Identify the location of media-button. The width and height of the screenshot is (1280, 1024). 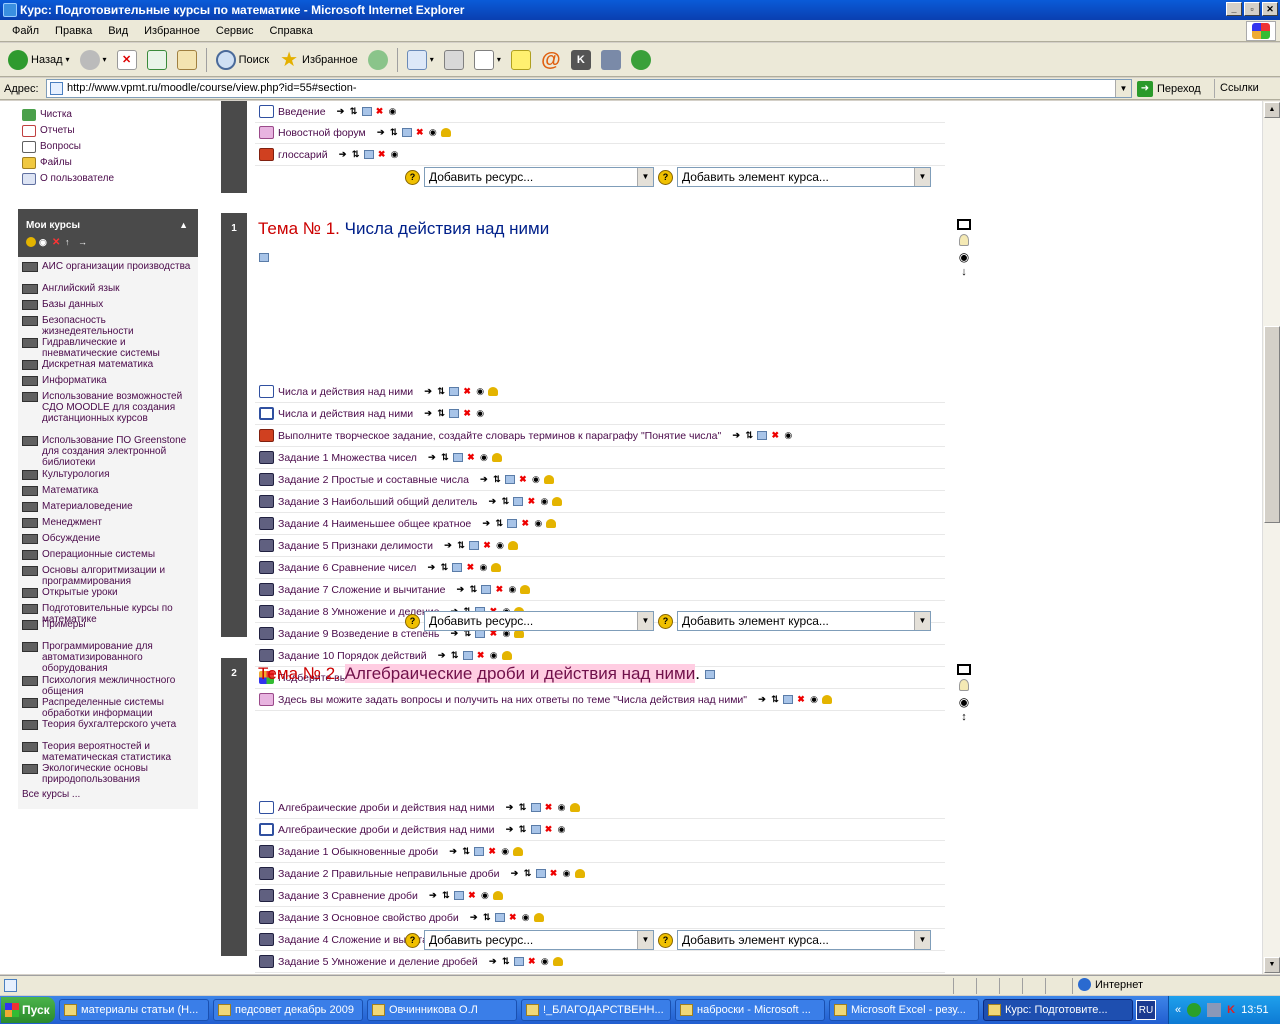
(378, 60).